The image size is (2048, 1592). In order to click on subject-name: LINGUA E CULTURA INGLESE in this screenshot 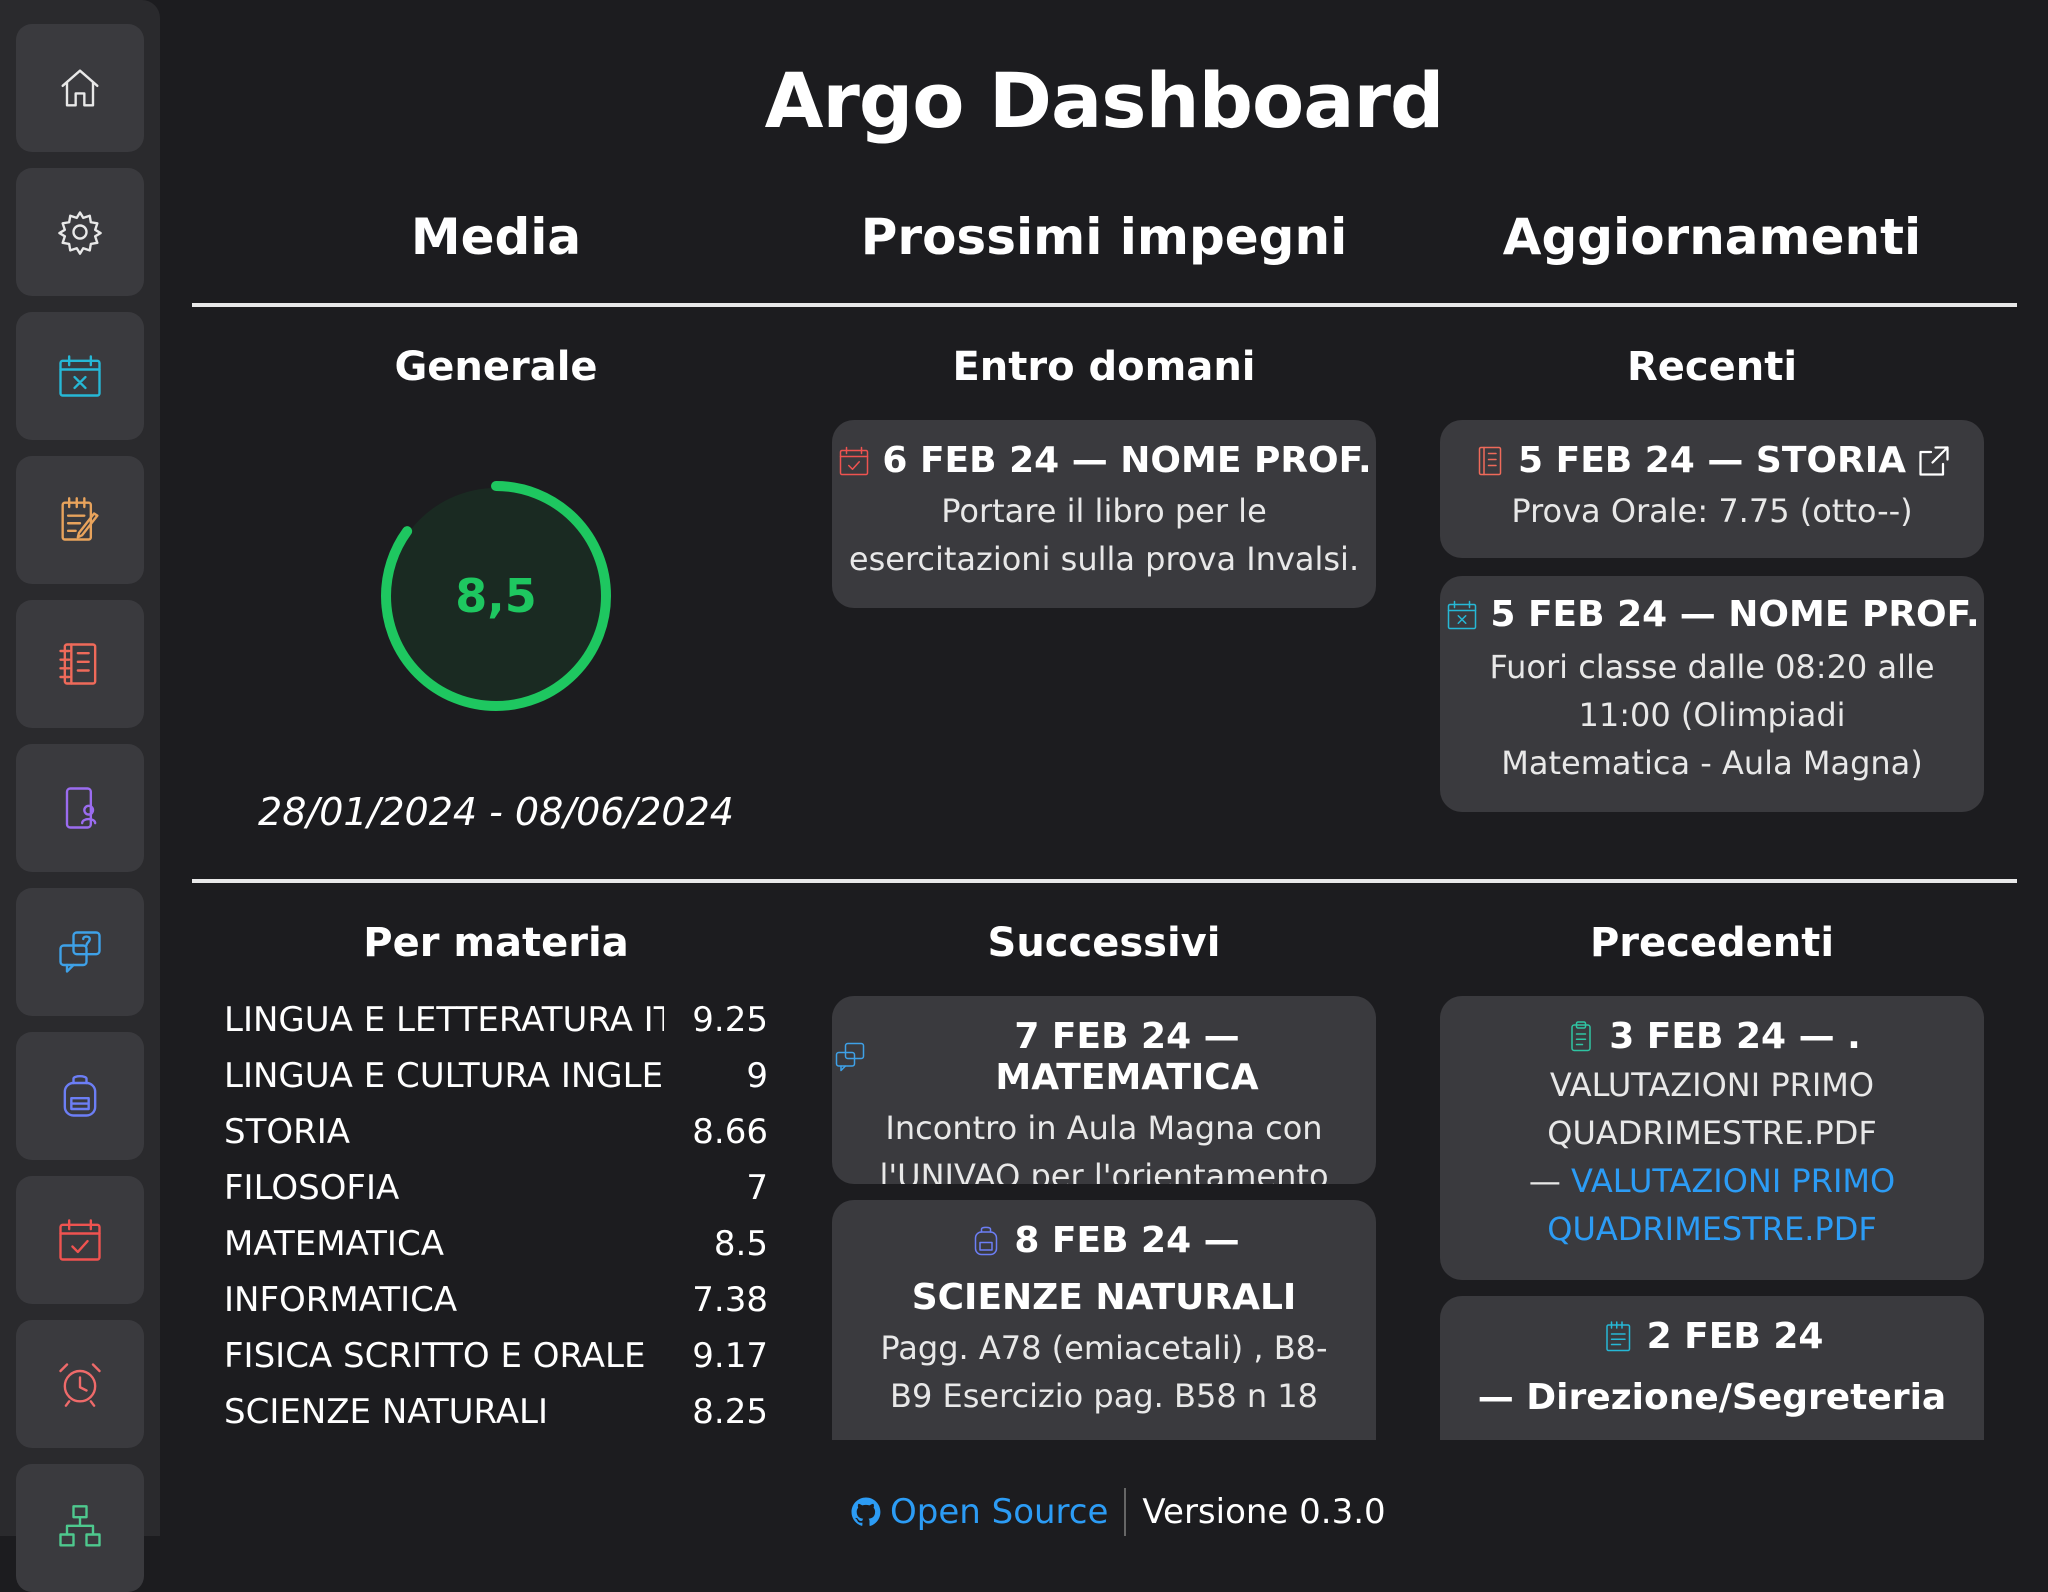, I will do `click(444, 1076)`.